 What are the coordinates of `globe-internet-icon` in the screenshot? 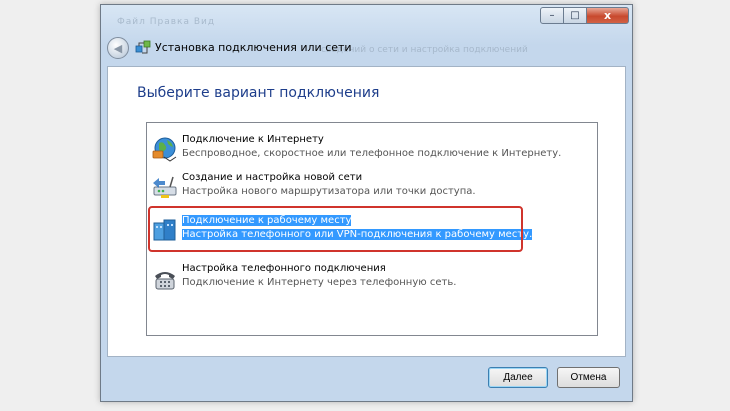 It's located at (164, 149).